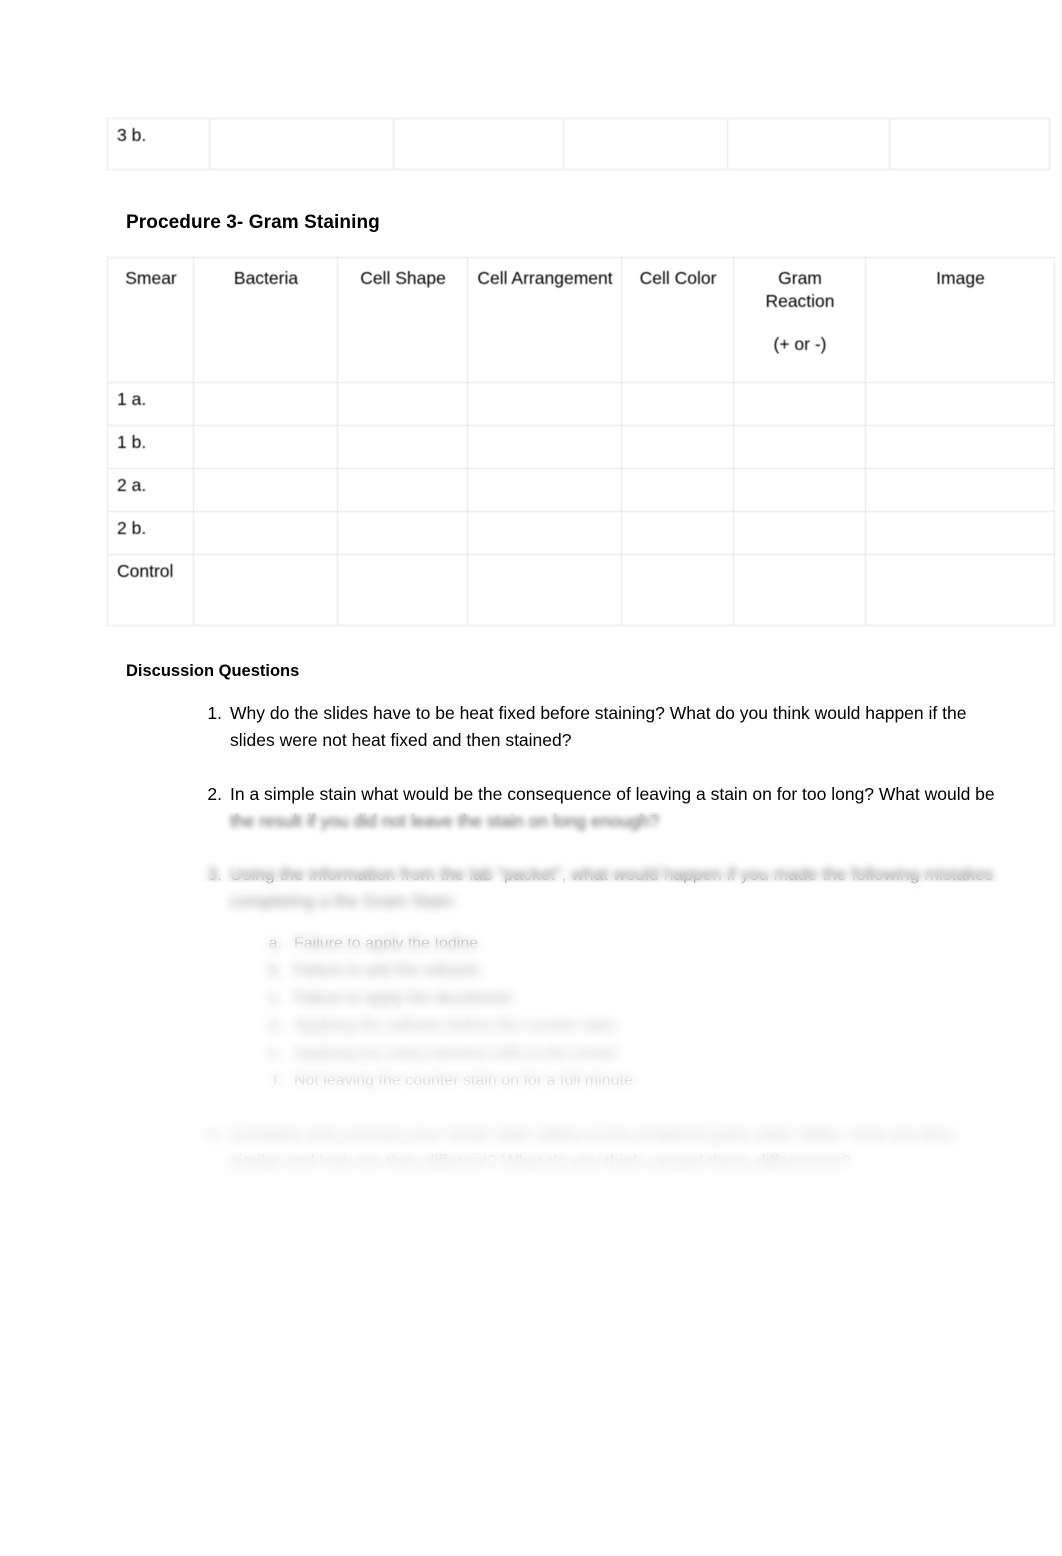 The height and width of the screenshot is (1556, 1062). Describe the element at coordinates (150, 490) in the screenshot. I see `table-row-label: 2 a.` at that location.